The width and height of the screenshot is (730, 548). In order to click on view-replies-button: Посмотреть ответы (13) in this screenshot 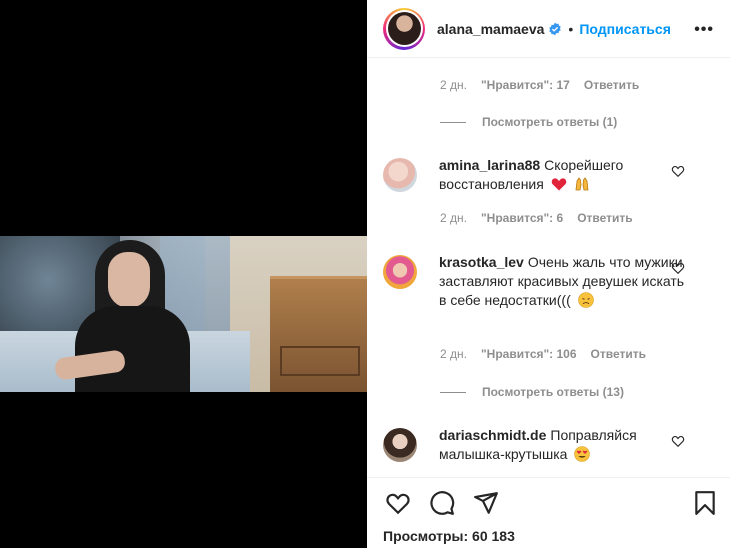, I will do `click(532, 392)`.